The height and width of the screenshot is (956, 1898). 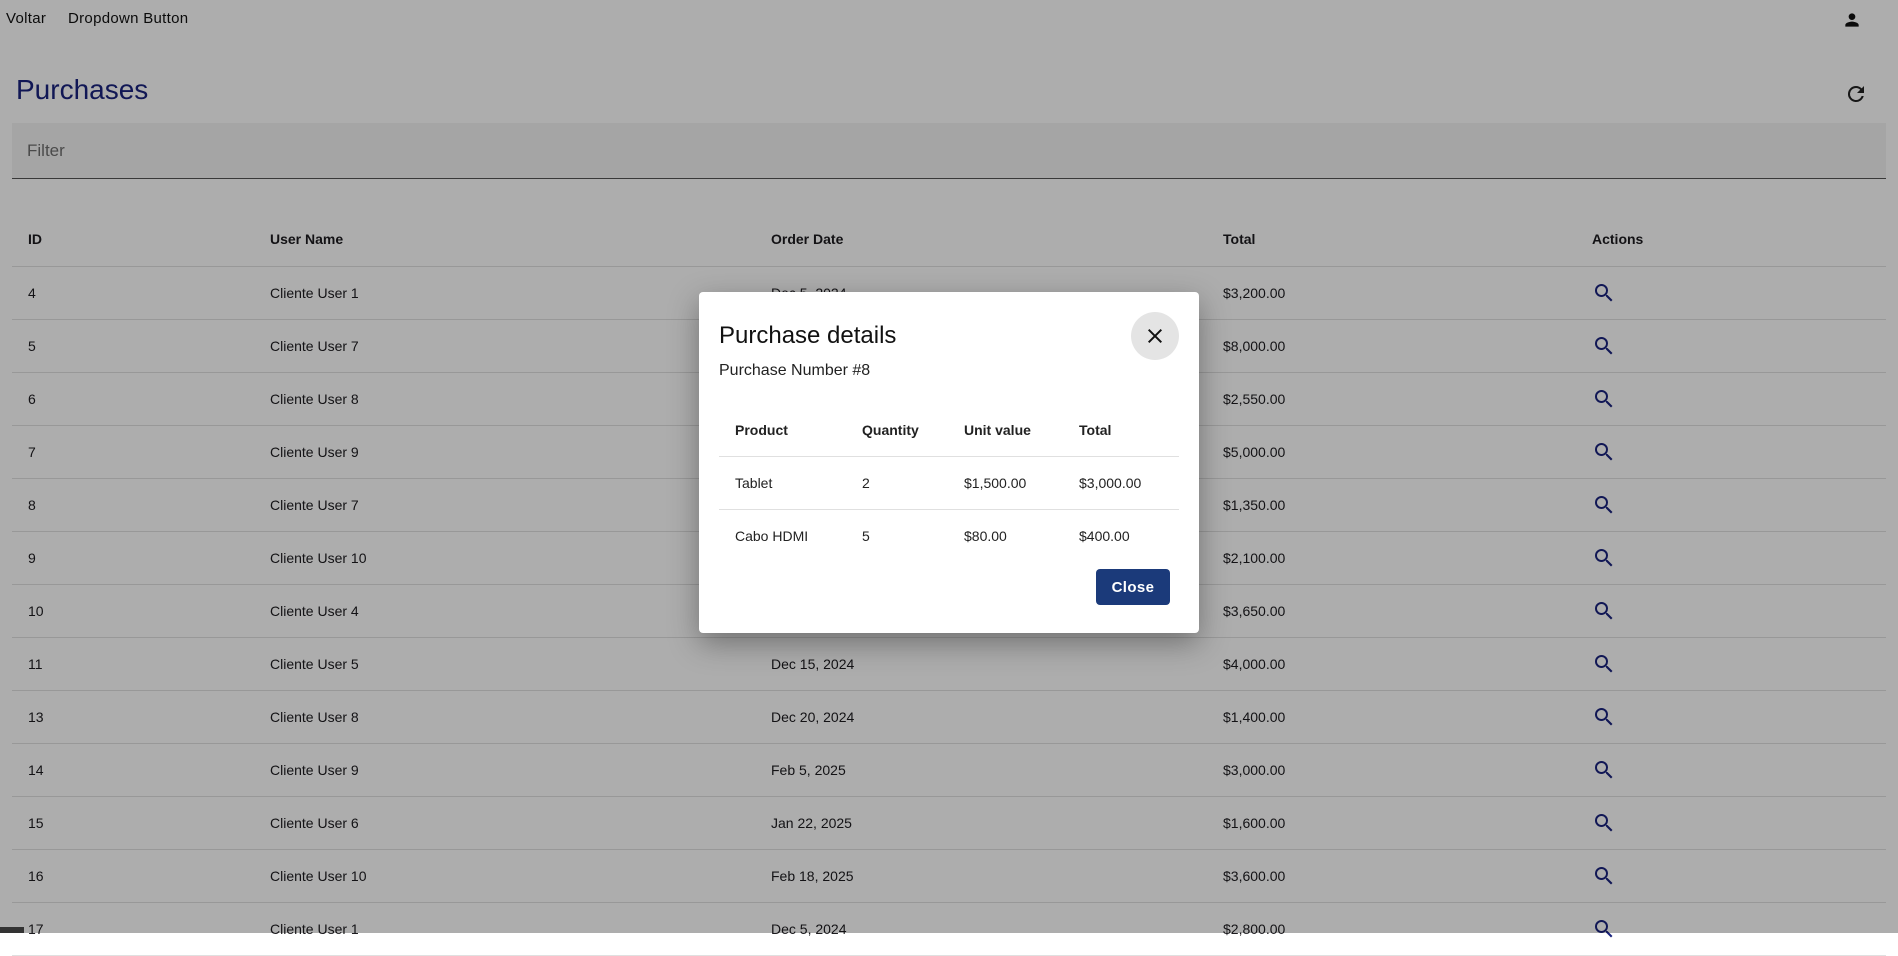 I want to click on items-header-row: Product Quantity Unit value Total, so click(x=949, y=430).